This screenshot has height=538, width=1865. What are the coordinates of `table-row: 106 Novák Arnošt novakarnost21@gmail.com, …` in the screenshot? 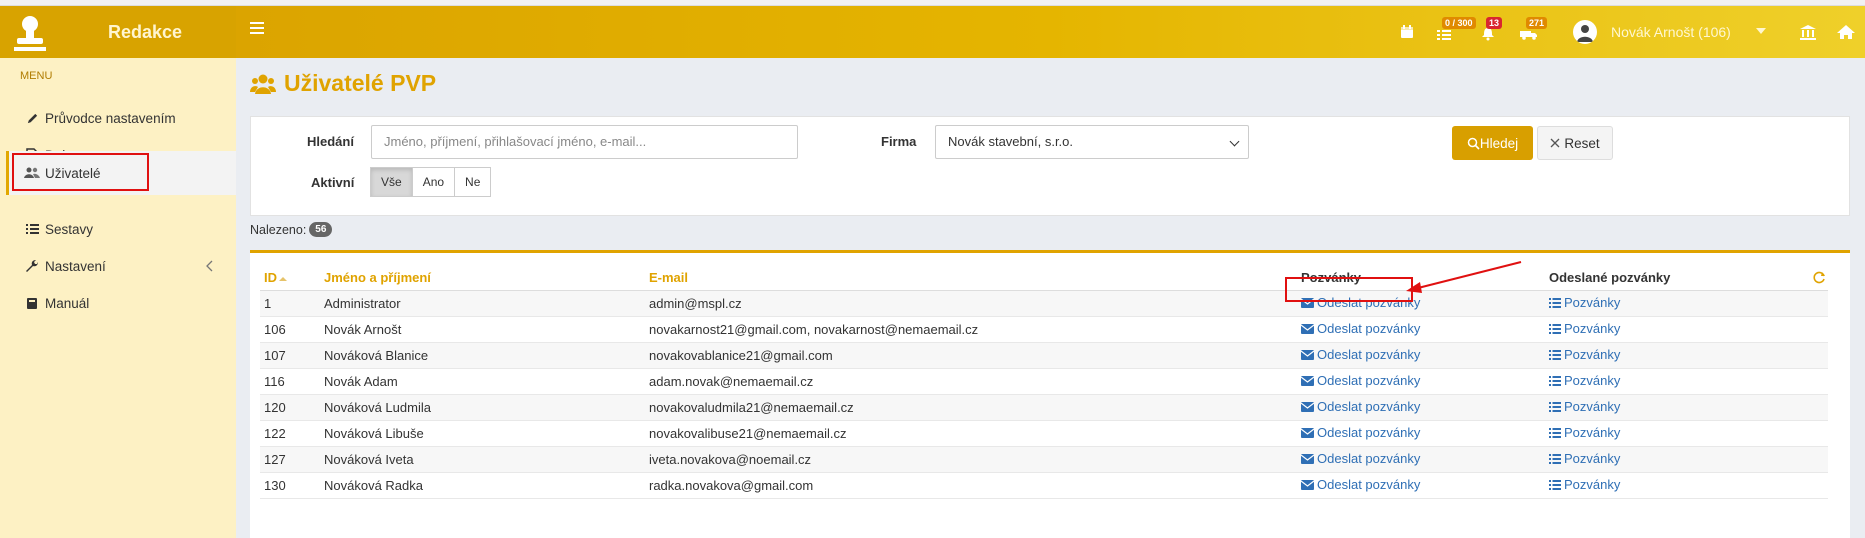 It's located at (1044, 329).